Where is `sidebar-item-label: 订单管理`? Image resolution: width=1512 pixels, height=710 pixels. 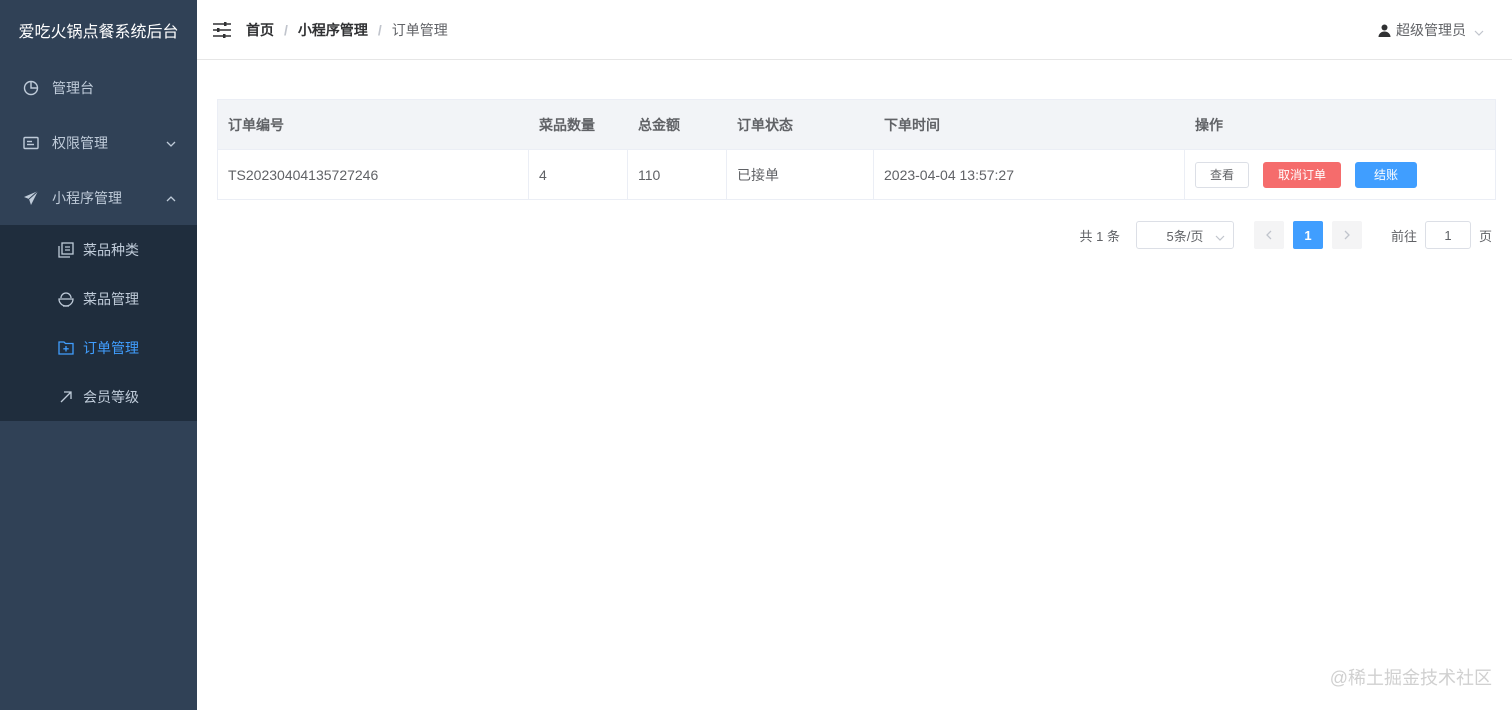
sidebar-item-label: 订单管理 is located at coordinates (111, 347).